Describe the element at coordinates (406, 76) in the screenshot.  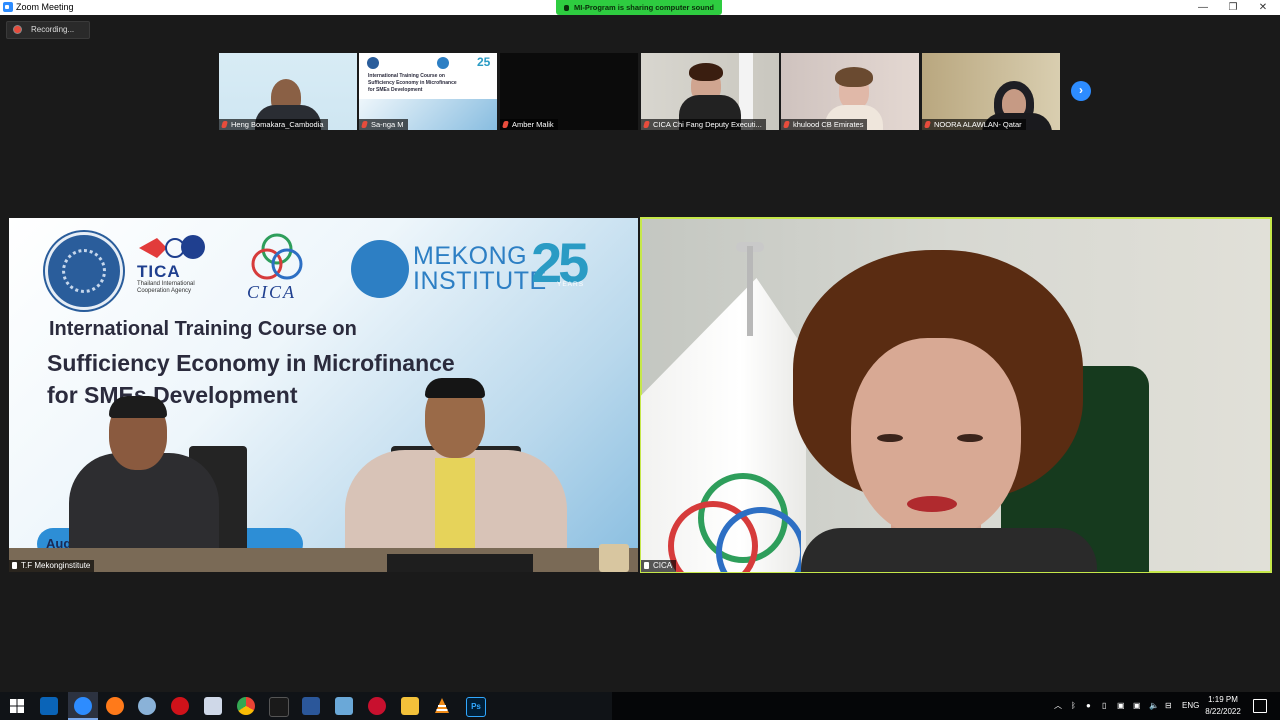
I see `thumb-slide-line1: International Training Course on` at that location.